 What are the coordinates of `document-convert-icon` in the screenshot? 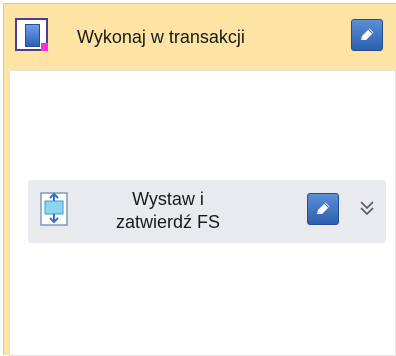 It's located at (54, 209).